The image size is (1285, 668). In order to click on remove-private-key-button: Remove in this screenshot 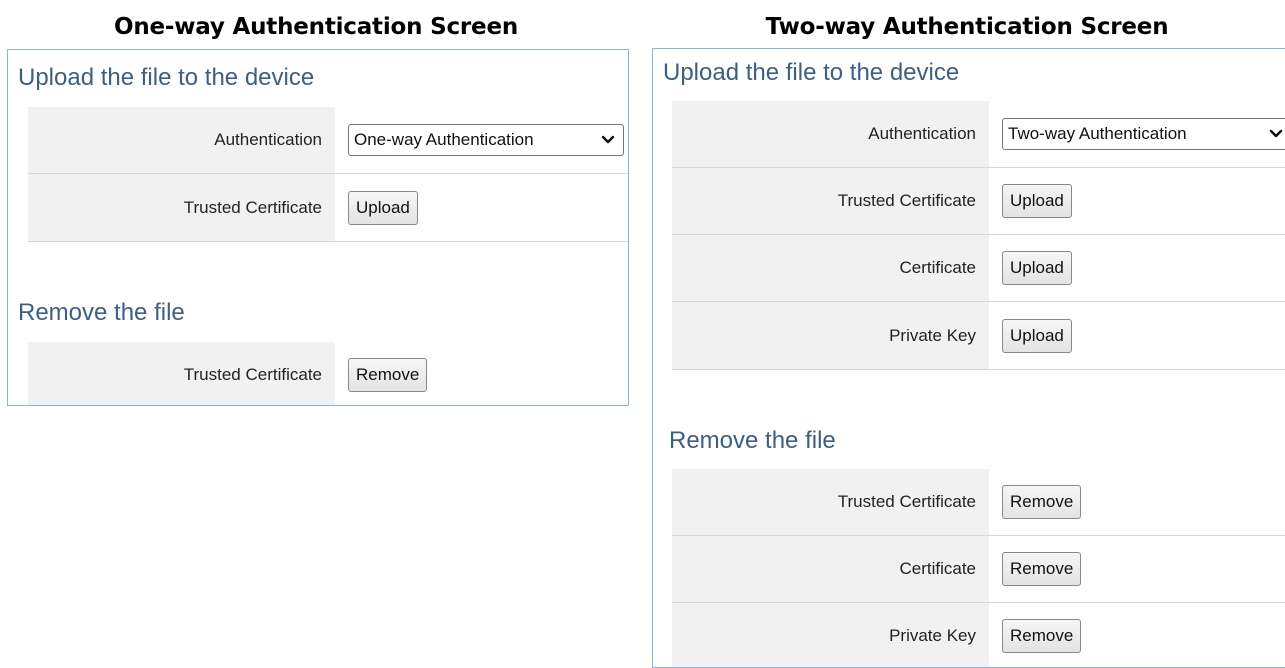, I will do `click(1042, 636)`.